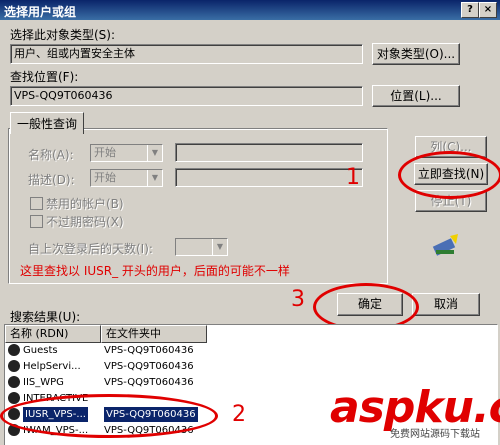  What do you see at coordinates (126, 178) in the screenshot?
I see `description-mode-select: 开始 ▼` at bounding box center [126, 178].